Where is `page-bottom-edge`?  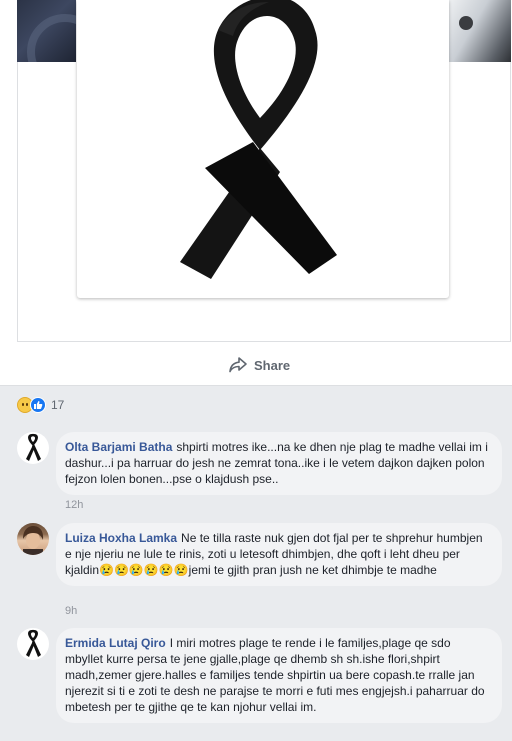
page-bottom-edge is located at coordinates (256, 739).